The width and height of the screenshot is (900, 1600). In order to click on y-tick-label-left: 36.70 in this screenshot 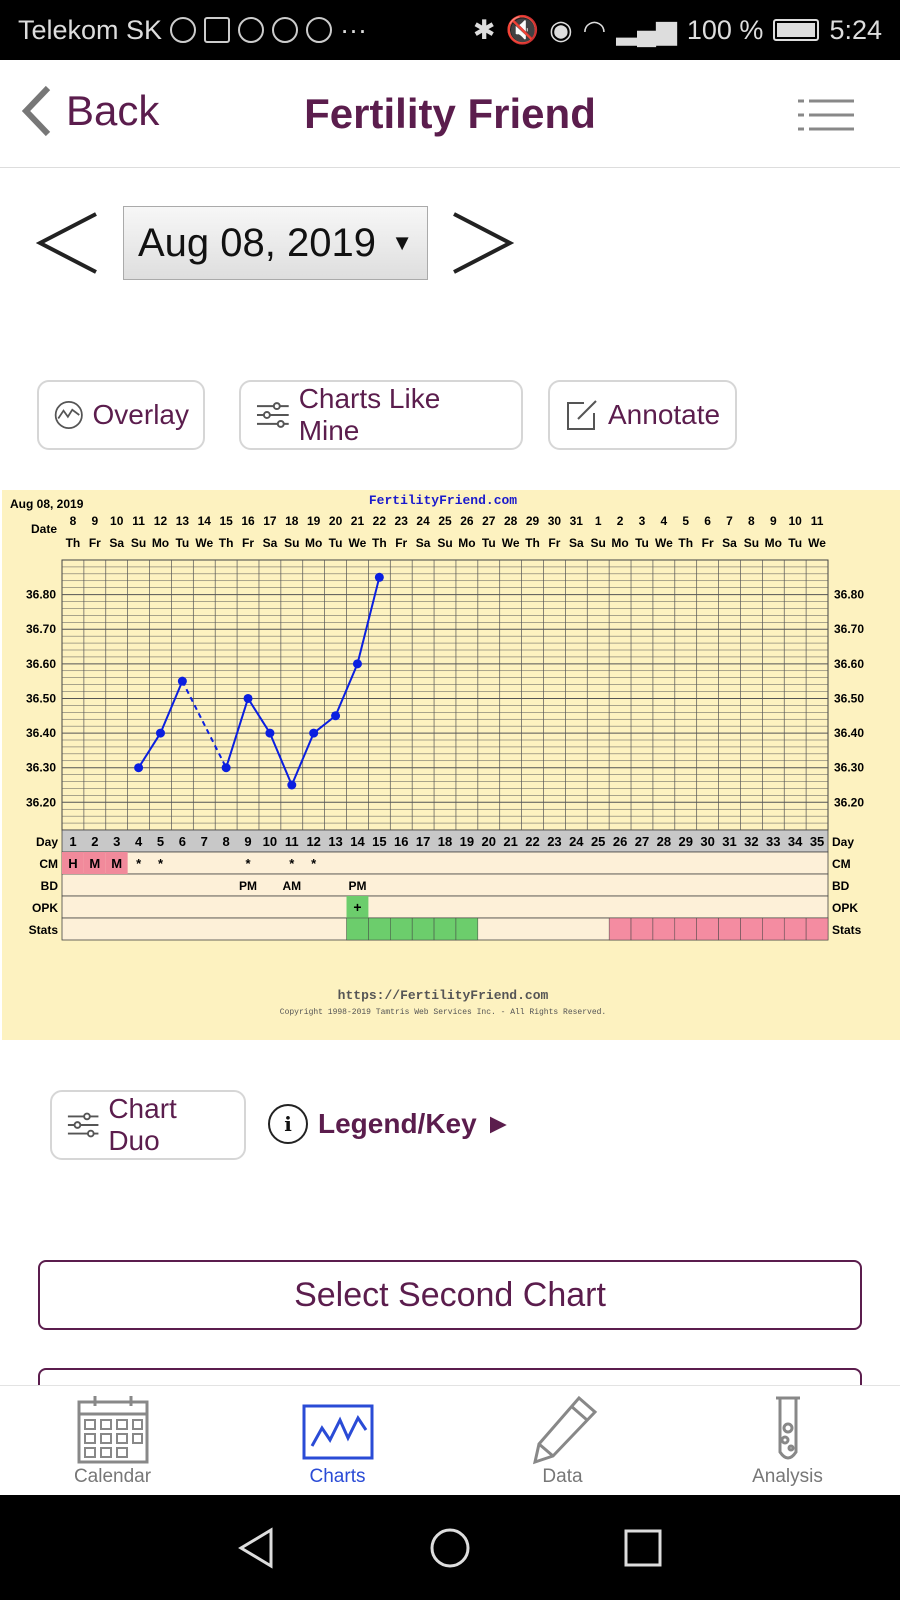, I will do `click(41, 629)`.